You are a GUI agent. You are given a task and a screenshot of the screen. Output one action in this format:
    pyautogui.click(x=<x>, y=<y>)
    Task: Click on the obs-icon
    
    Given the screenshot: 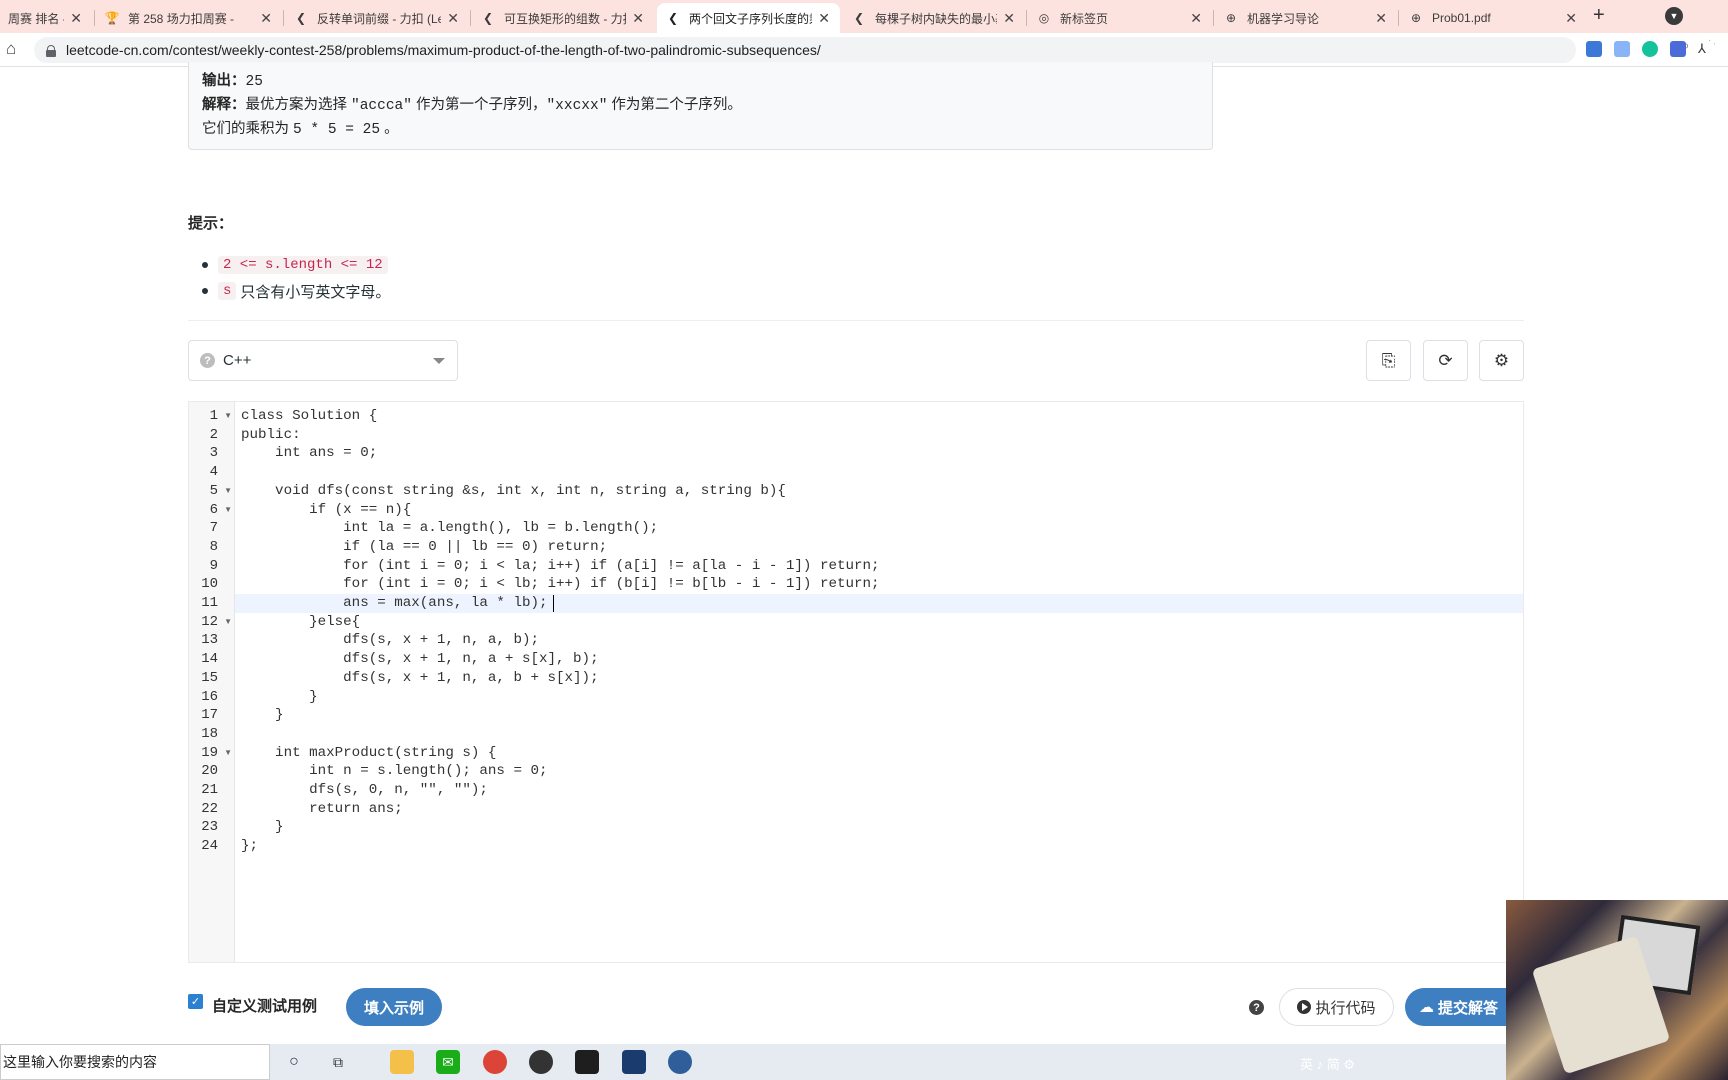 What is the action you would take?
    pyautogui.click(x=541, y=1062)
    